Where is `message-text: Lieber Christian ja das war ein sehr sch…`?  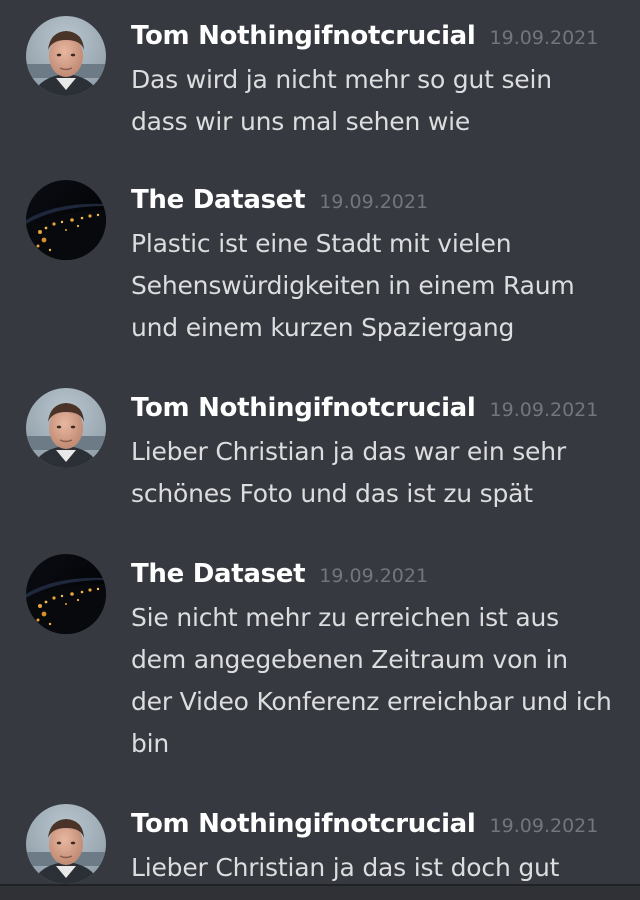
message-text: Lieber Christian ja das war ein sehr sch… is located at coordinates (348, 472).